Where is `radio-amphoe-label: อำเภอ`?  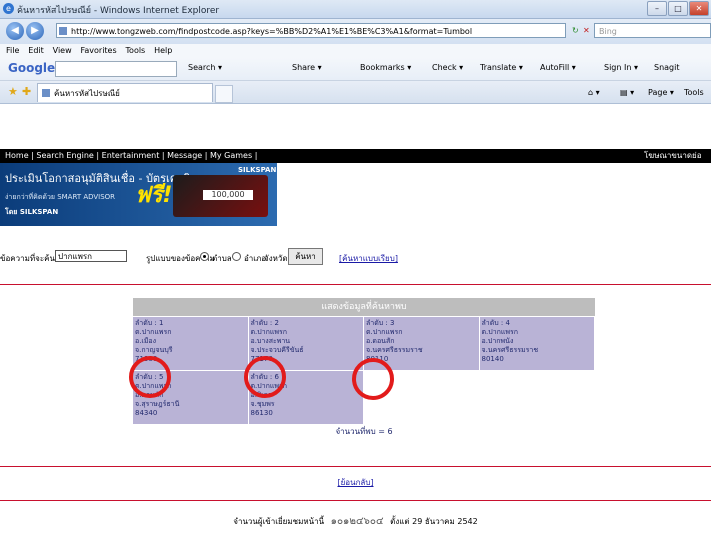 radio-amphoe-label: อำเภอ is located at coordinates (255, 258).